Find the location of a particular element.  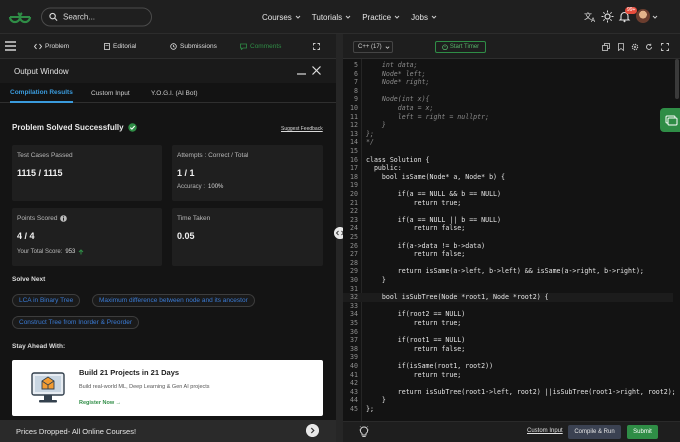

code-line: 37 if(root1 == NULL) is located at coordinates (508, 340).